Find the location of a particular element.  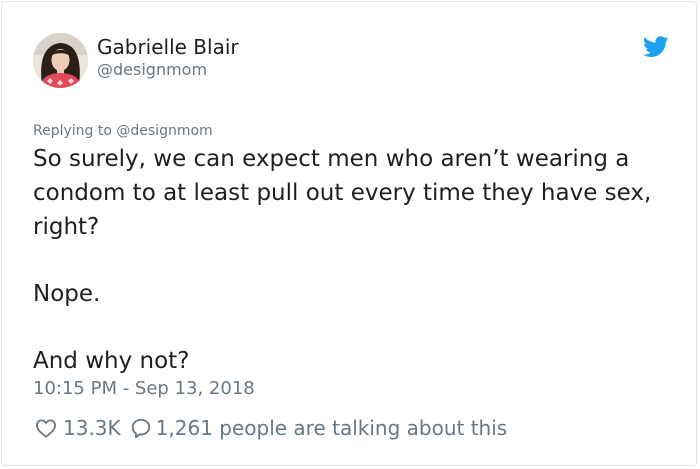

reply-target-link: @designmom is located at coordinates (164, 131).